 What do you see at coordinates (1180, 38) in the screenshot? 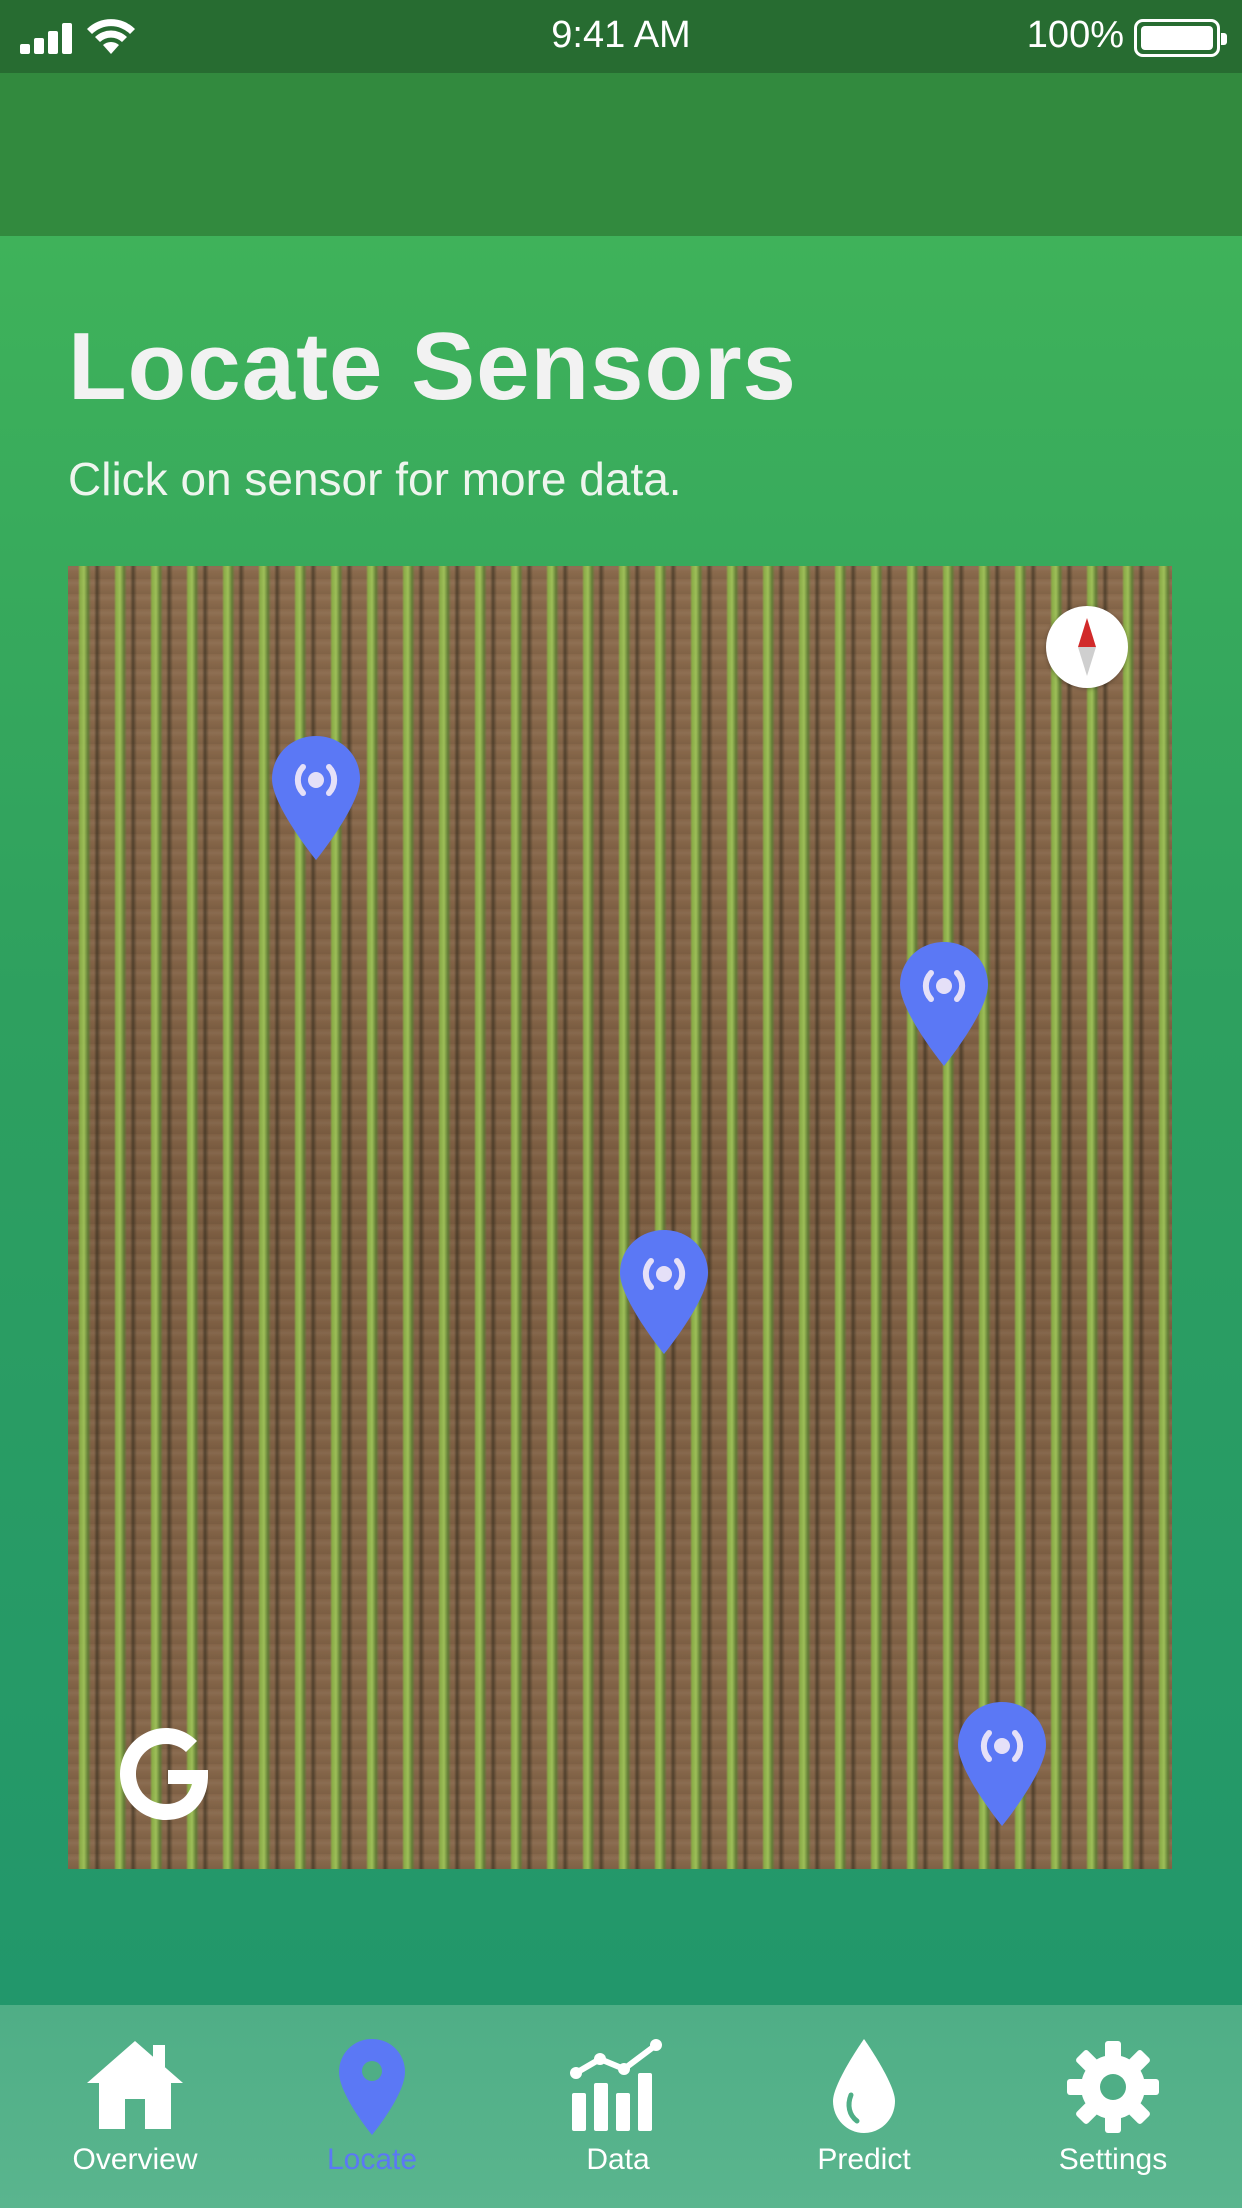
I see `battery-icon` at bounding box center [1180, 38].